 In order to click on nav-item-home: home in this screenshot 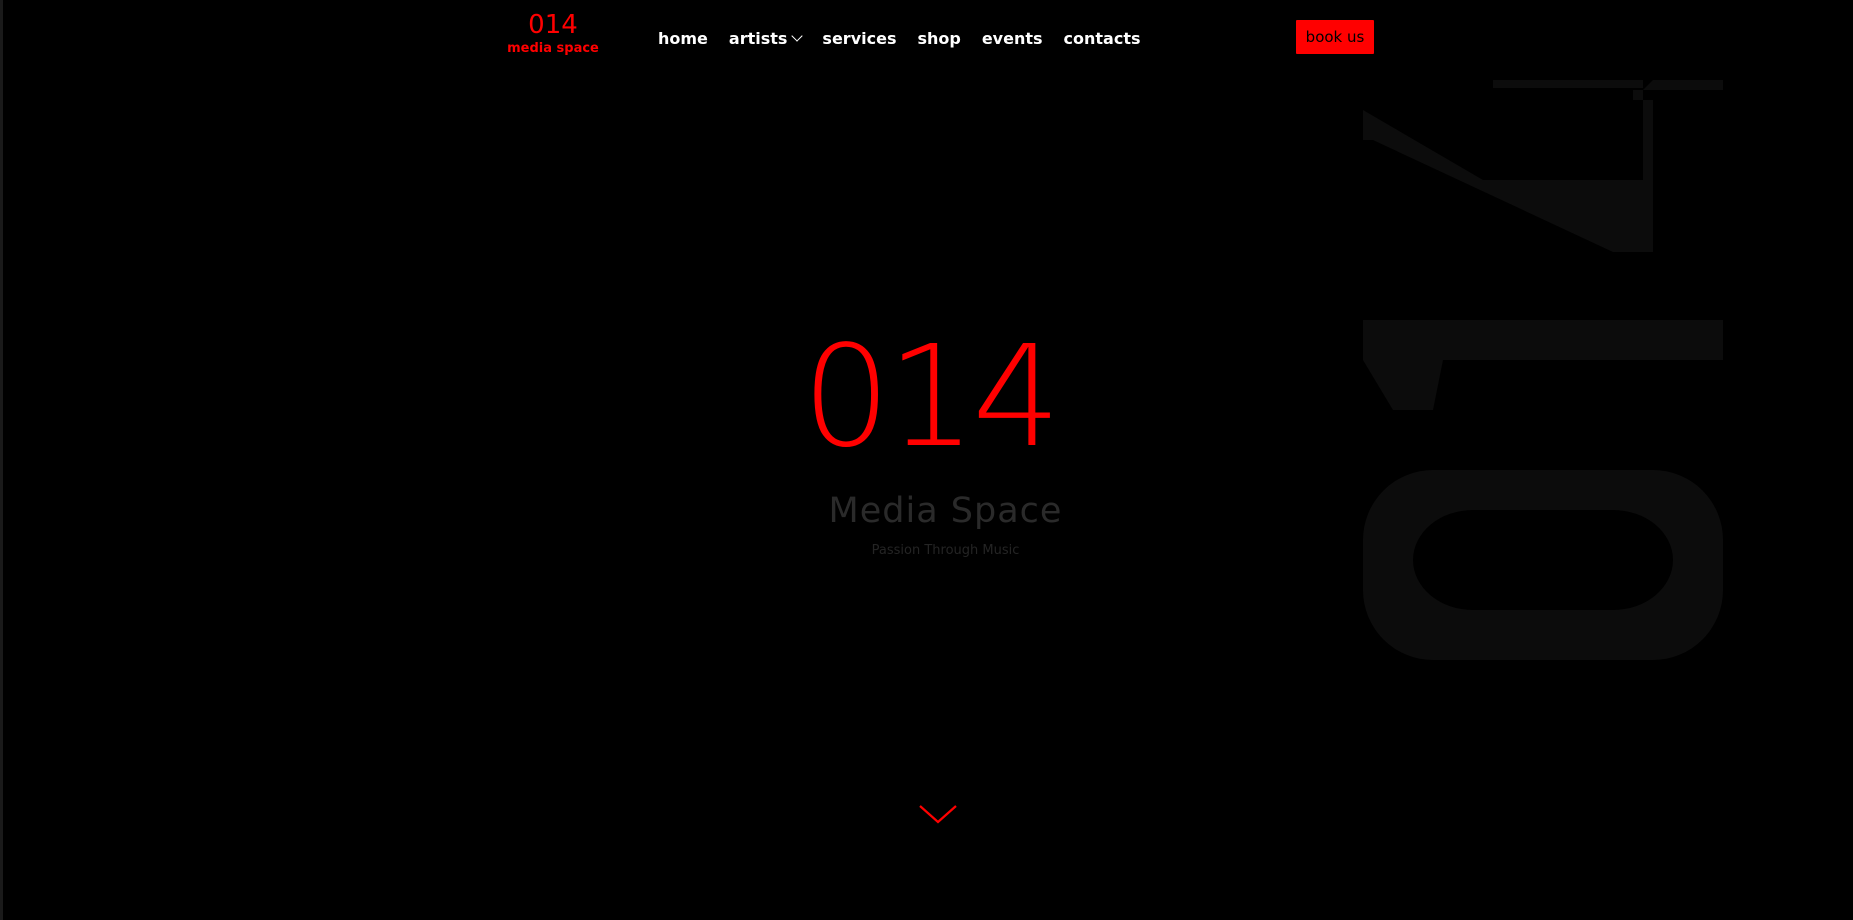, I will do `click(683, 38)`.